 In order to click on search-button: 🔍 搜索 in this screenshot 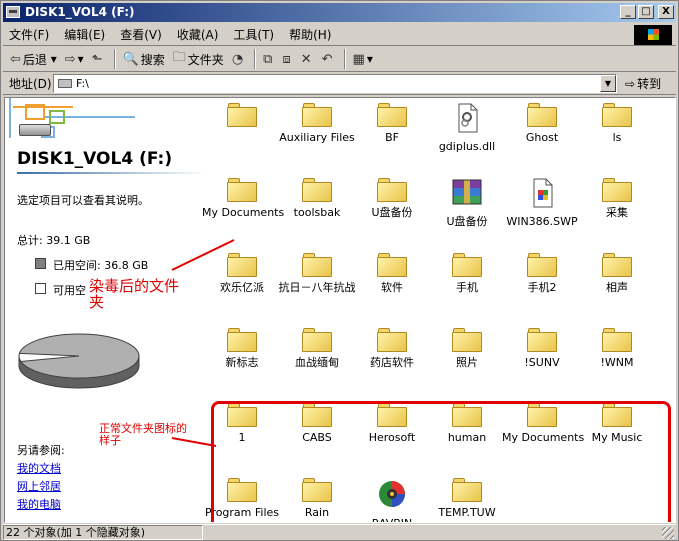, I will do `click(144, 59)`.